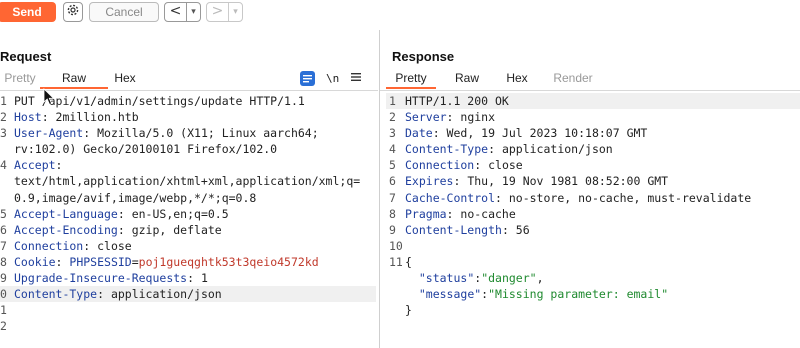 This screenshot has width=800, height=348. Describe the element at coordinates (188, 246) in the screenshot. I see `code-line: 7 Connection: close` at that location.